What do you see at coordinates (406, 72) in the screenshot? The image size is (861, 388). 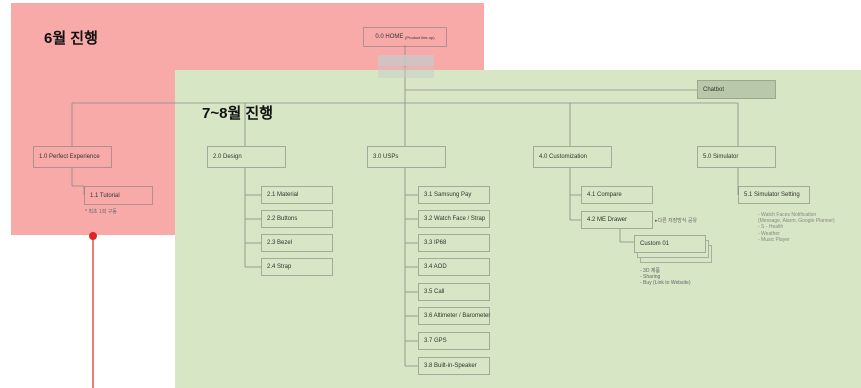 I see `ghost-node-b` at bounding box center [406, 72].